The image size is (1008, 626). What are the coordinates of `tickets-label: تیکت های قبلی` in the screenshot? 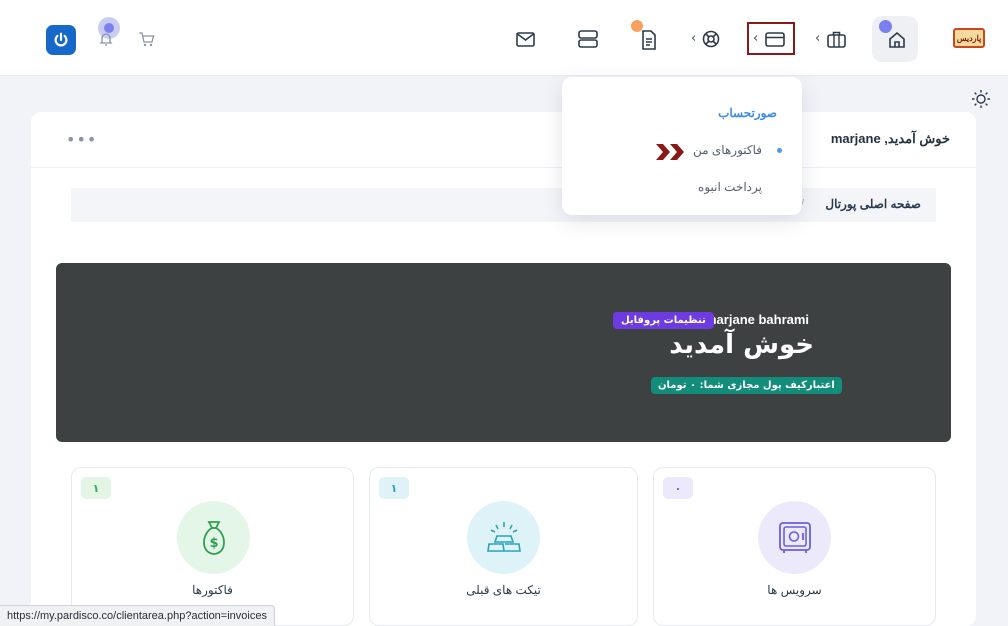 It's located at (503, 590).